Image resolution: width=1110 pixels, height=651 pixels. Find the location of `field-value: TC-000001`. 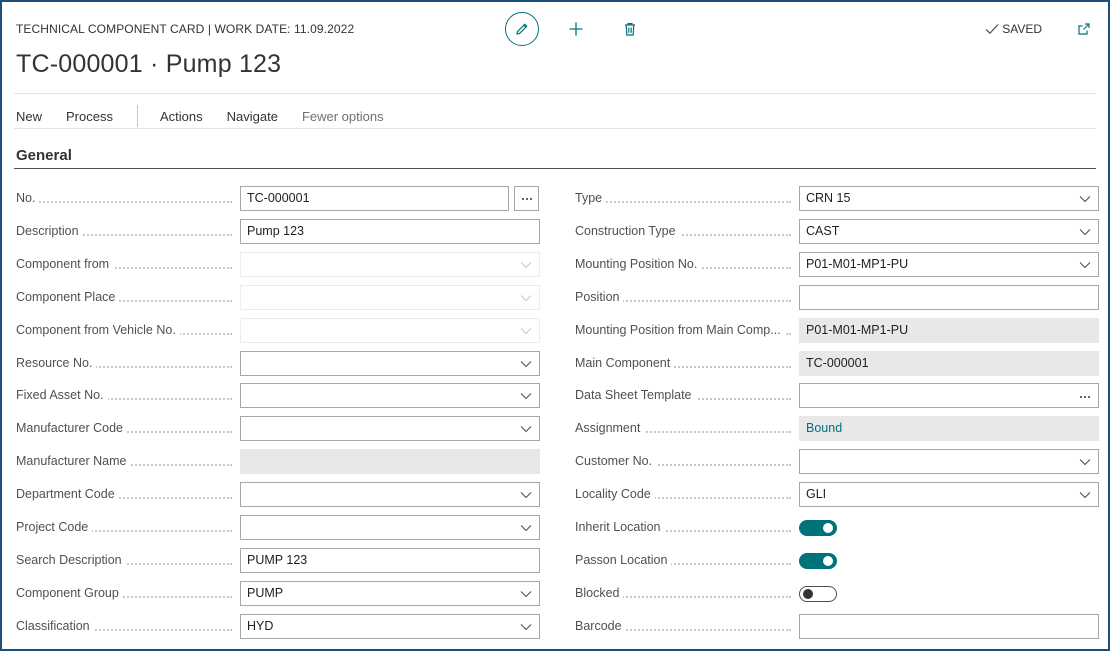

field-value: TC-000001 is located at coordinates (837, 363).